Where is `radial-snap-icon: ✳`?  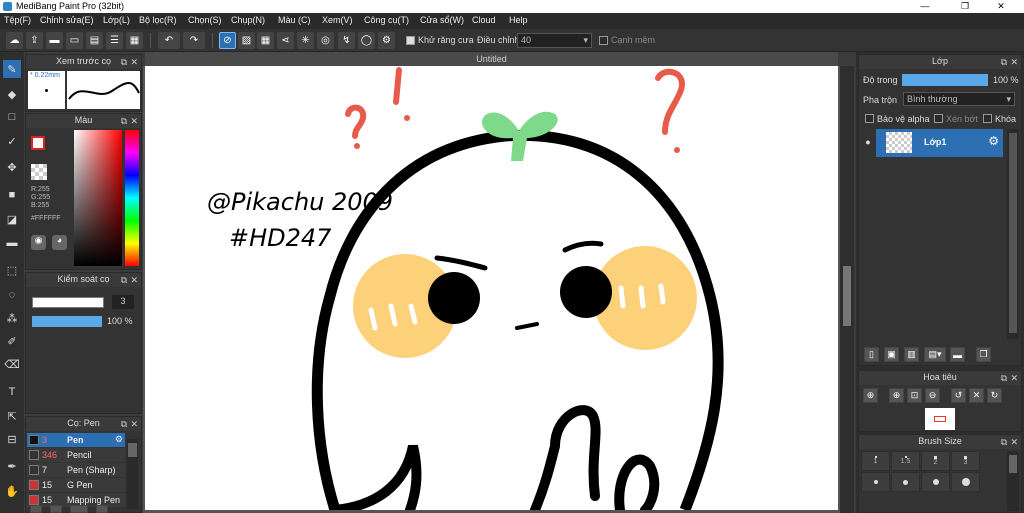
radial-snap-icon: ✳ is located at coordinates (305, 40).